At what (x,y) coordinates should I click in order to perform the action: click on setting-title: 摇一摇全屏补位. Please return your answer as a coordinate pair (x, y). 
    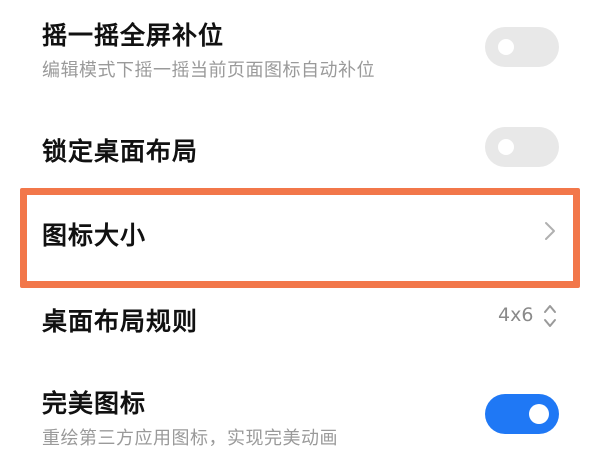
    Looking at the image, I should click on (133, 35).